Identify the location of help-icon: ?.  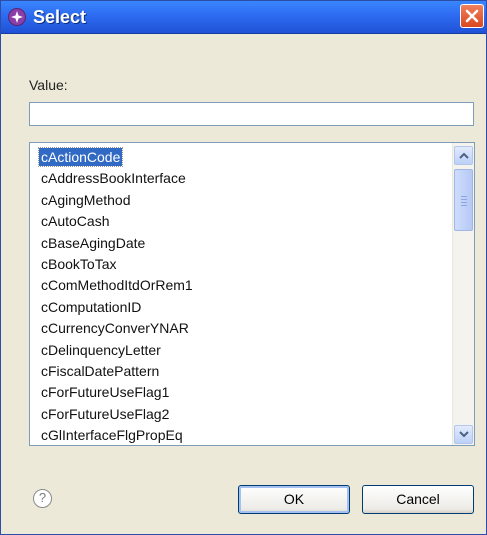
(42, 498).